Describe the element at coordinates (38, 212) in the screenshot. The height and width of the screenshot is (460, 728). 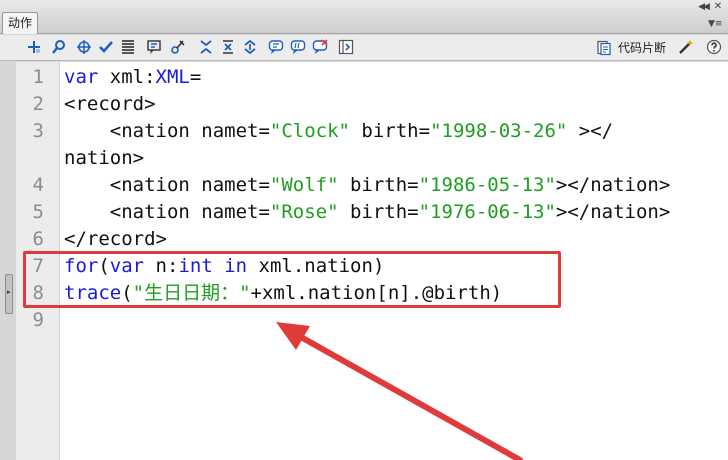
I see `line-number: 5` at that location.